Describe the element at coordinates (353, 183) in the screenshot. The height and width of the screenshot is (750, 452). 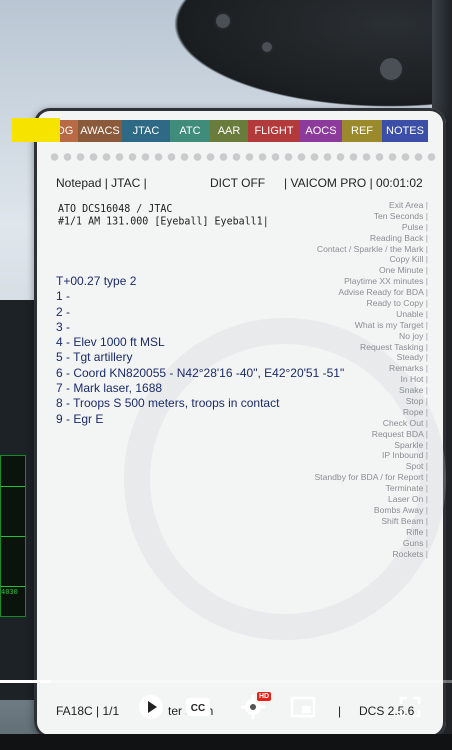
I see `header-right: | VAICOM PRO | 00:01:02` at that location.